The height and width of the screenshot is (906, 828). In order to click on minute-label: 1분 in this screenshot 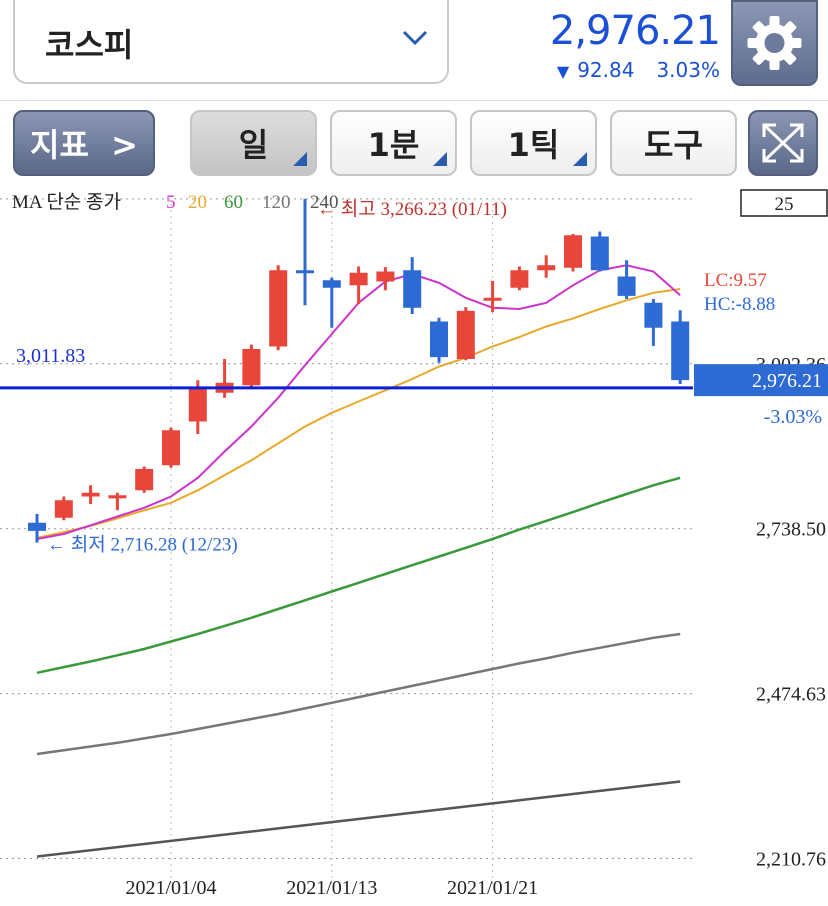, I will do `click(393, 145)`.